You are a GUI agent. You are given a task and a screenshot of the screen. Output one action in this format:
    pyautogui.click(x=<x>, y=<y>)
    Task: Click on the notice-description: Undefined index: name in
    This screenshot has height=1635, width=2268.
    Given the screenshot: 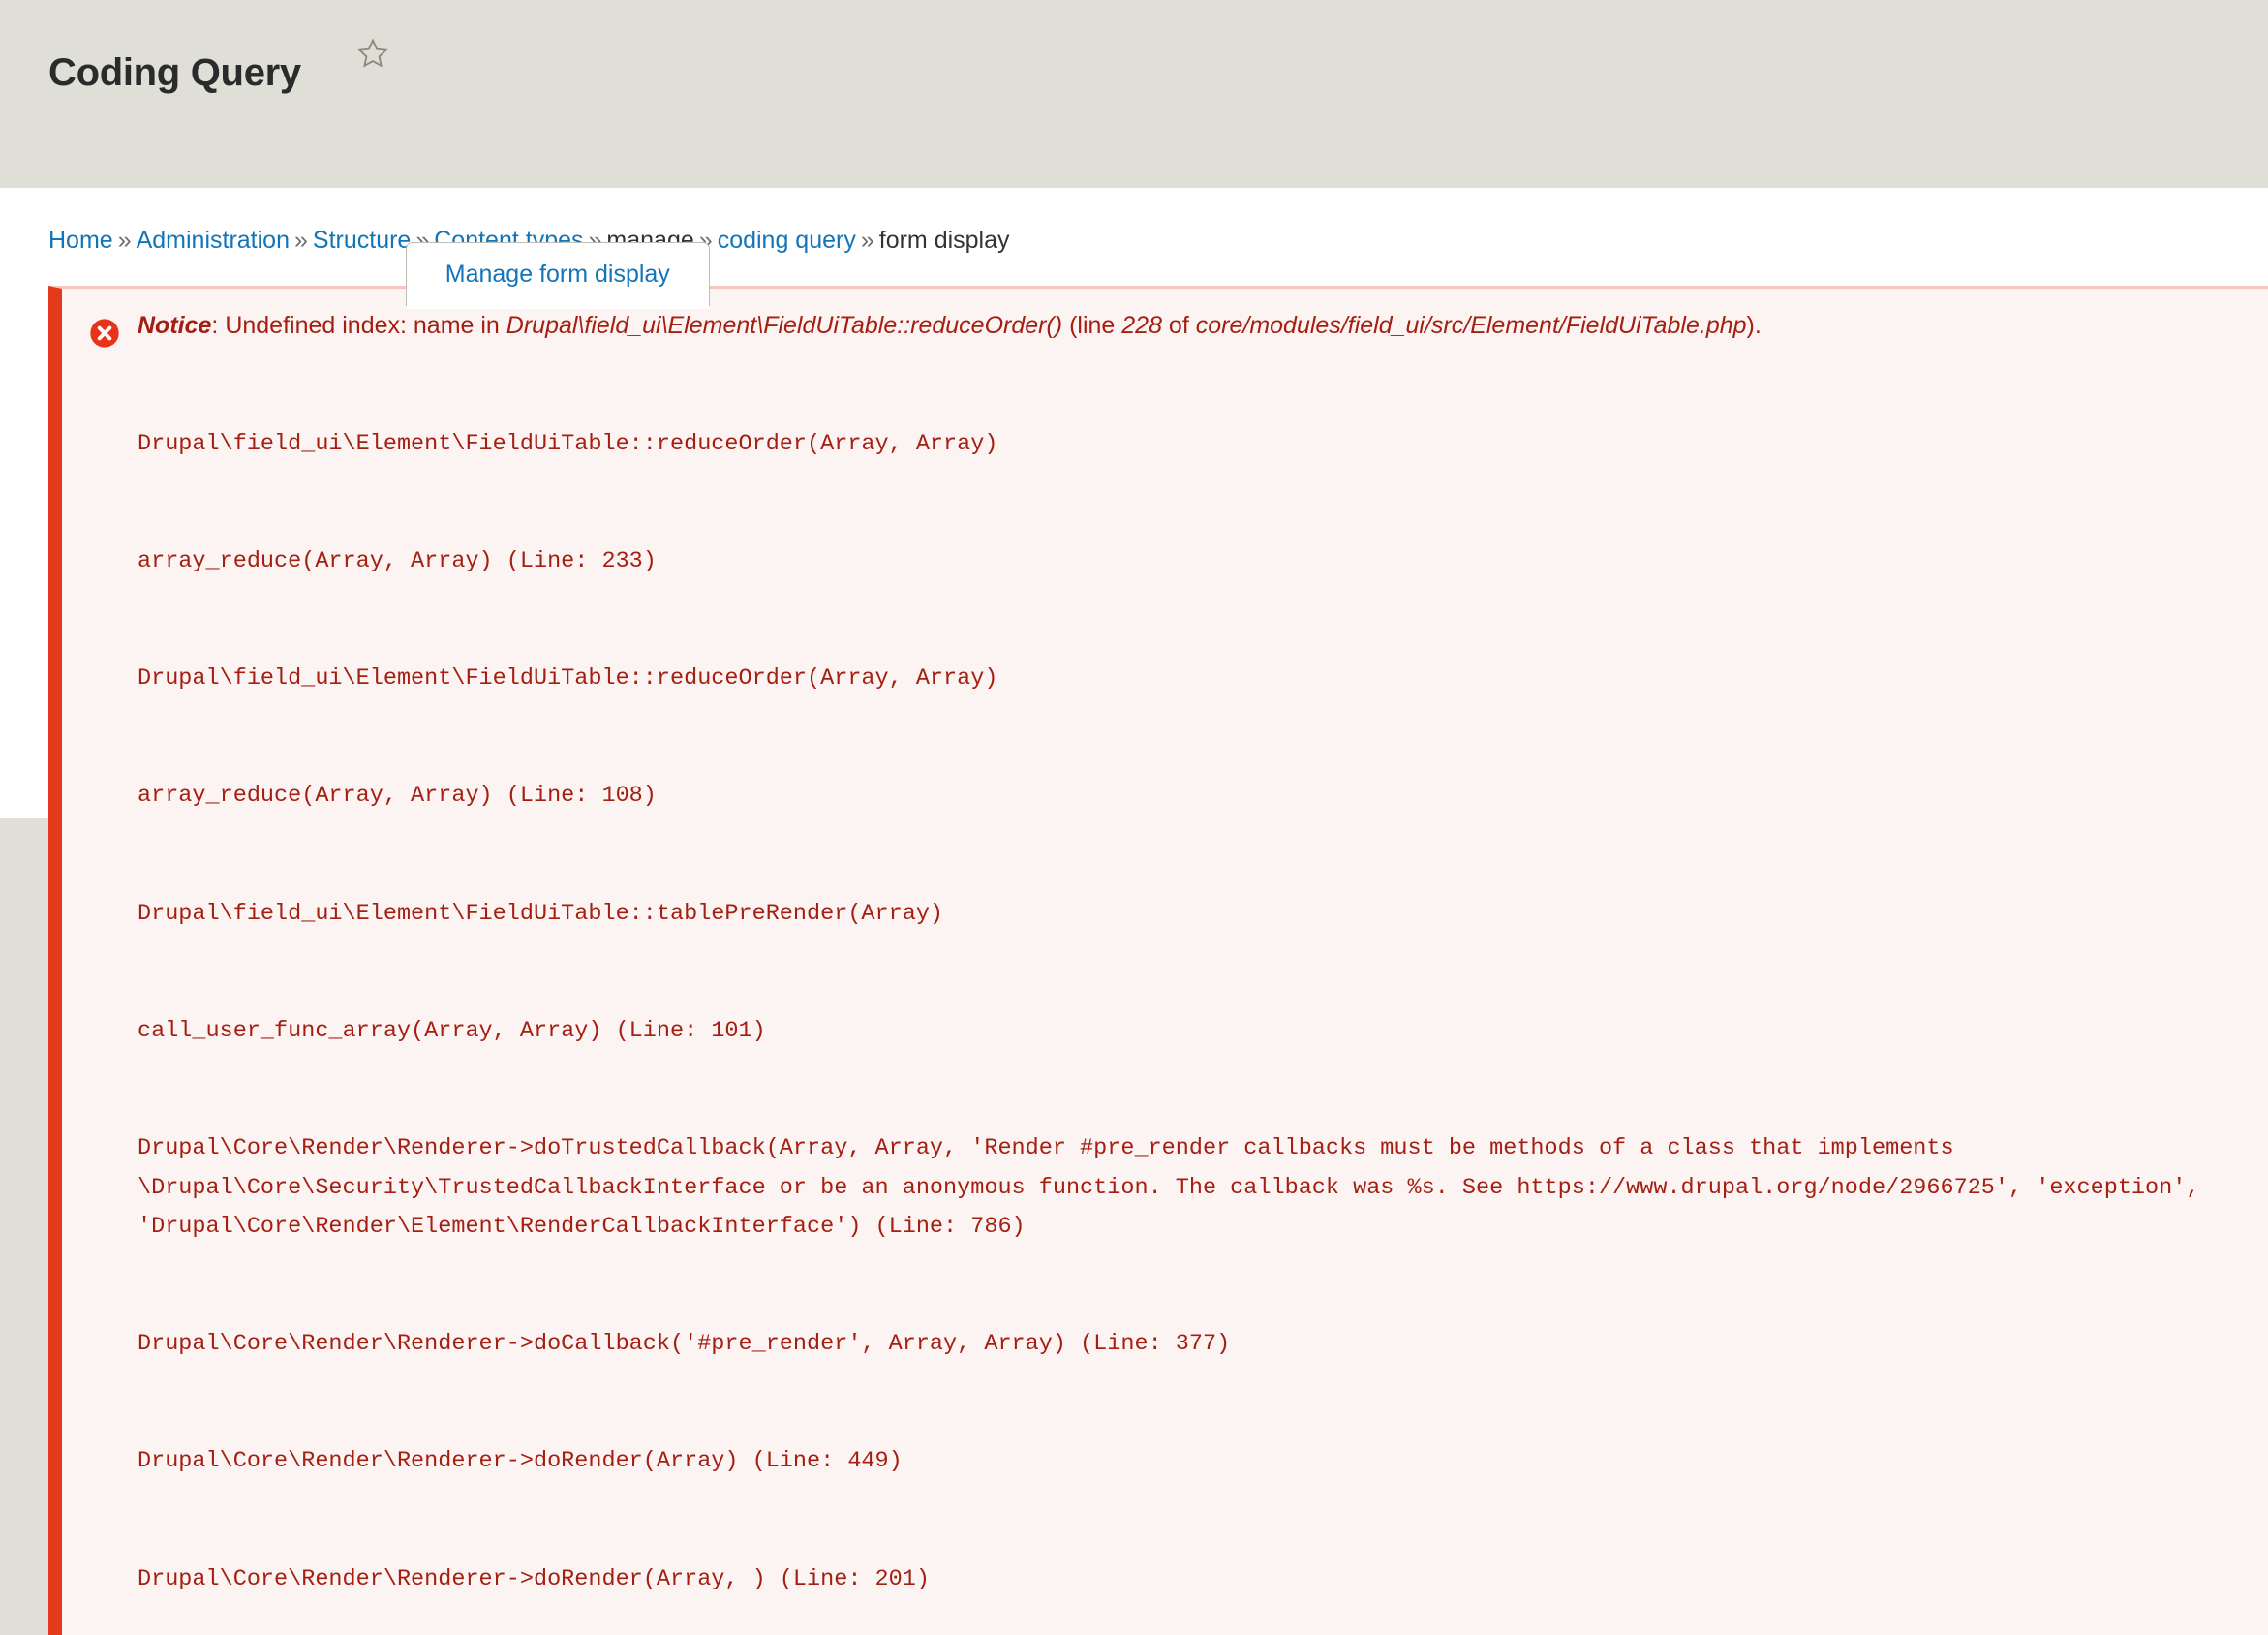 What is the action you would take?
    pyautogui.click(x=366, y=325)
    